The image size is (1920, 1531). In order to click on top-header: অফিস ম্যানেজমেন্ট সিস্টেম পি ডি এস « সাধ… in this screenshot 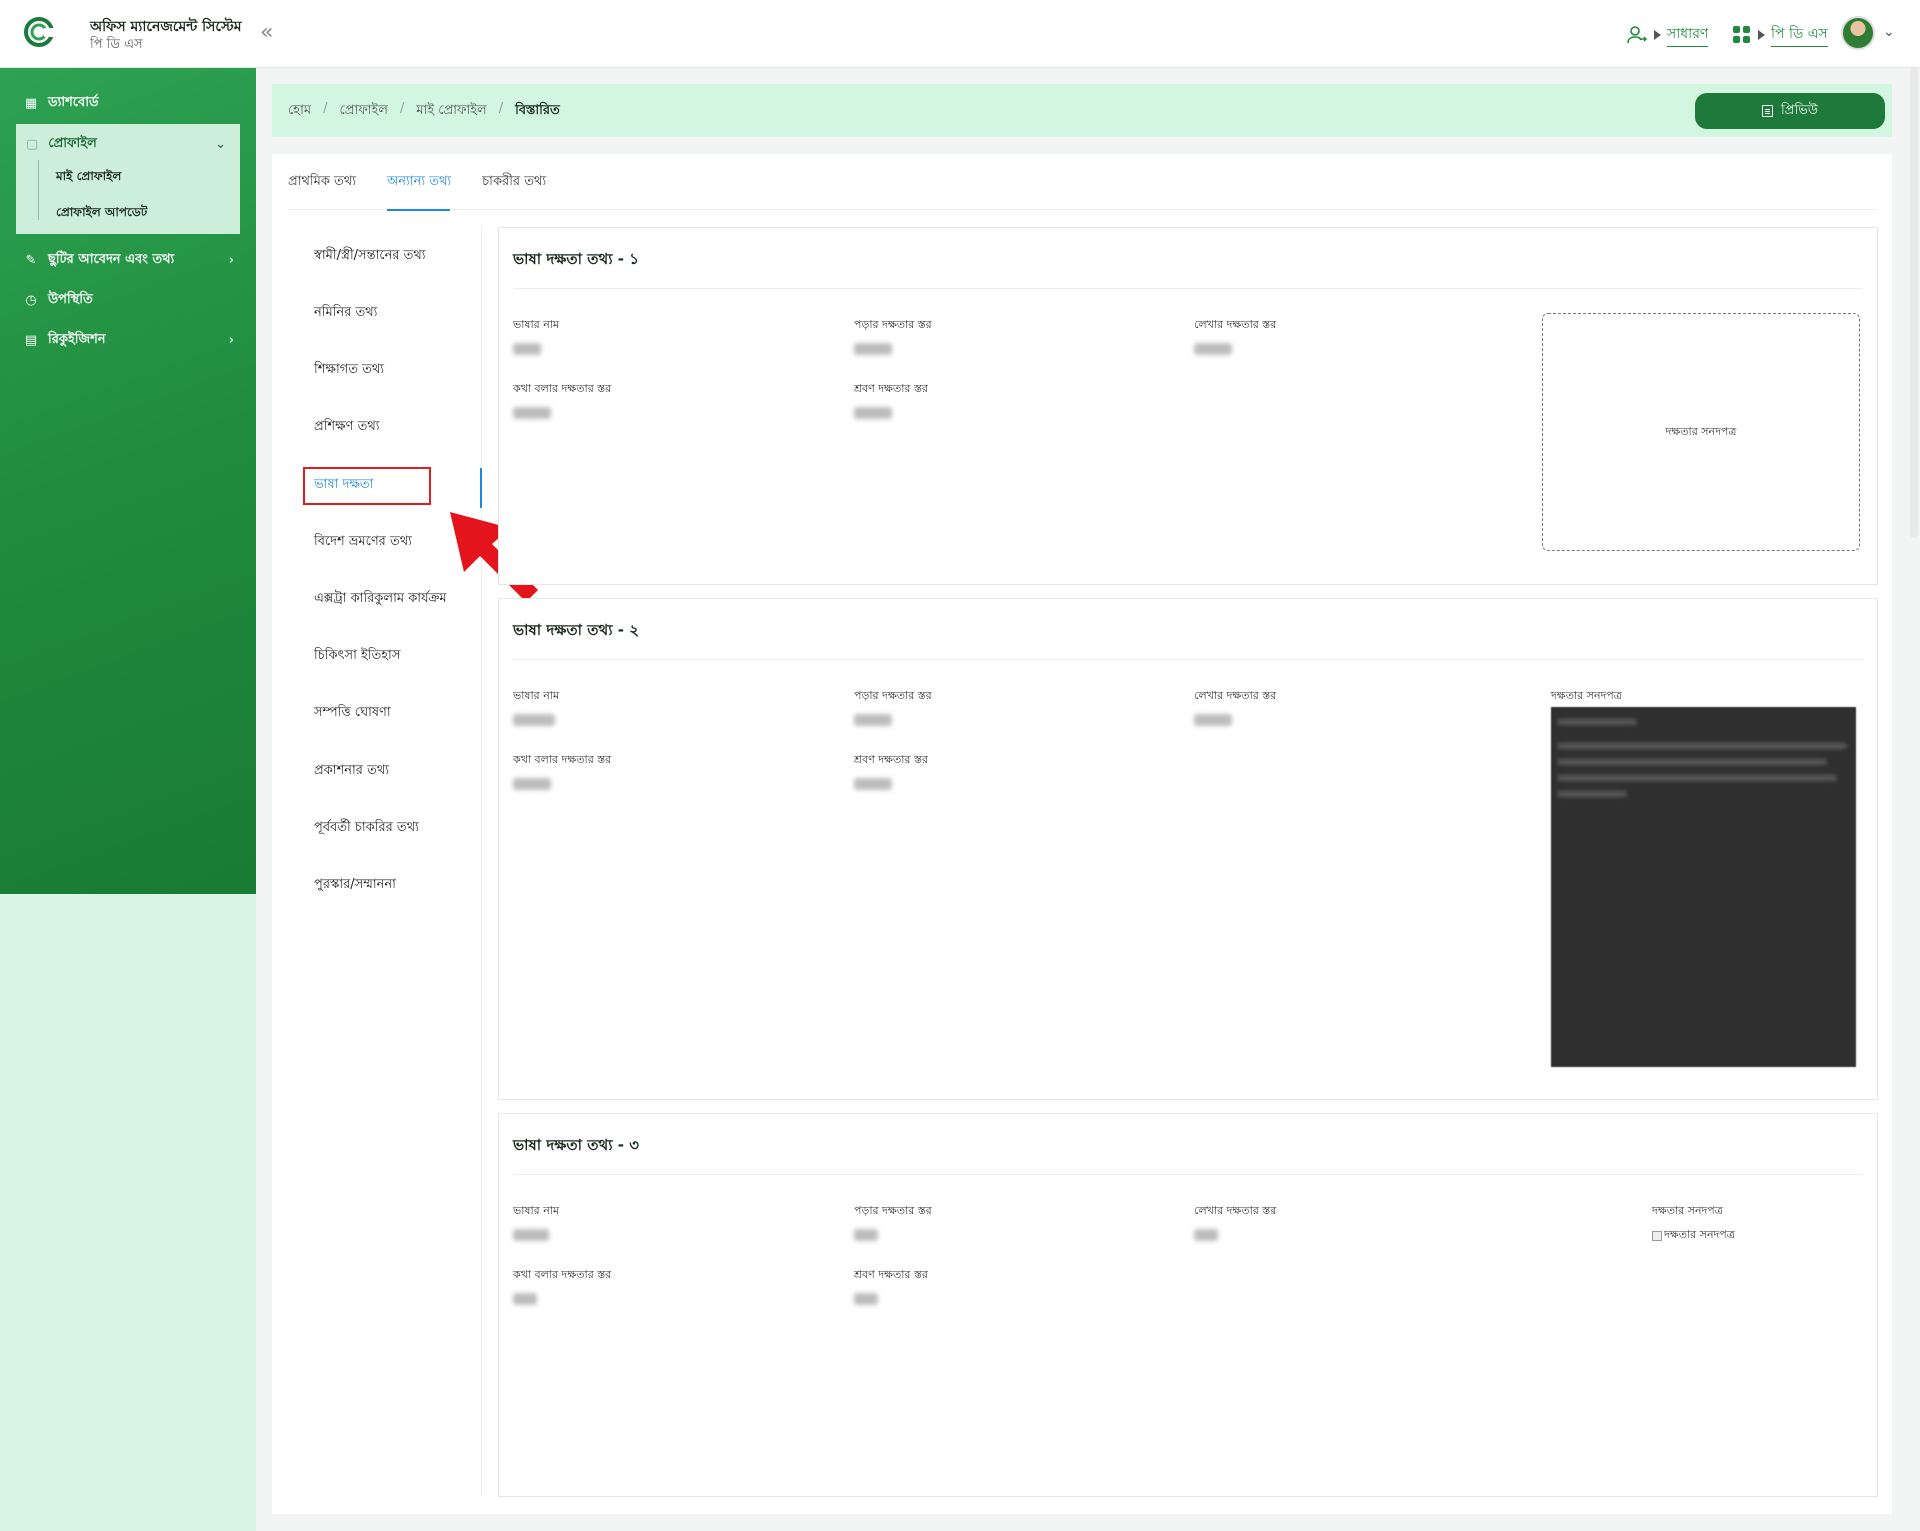, I will do `click(960, 34)`.